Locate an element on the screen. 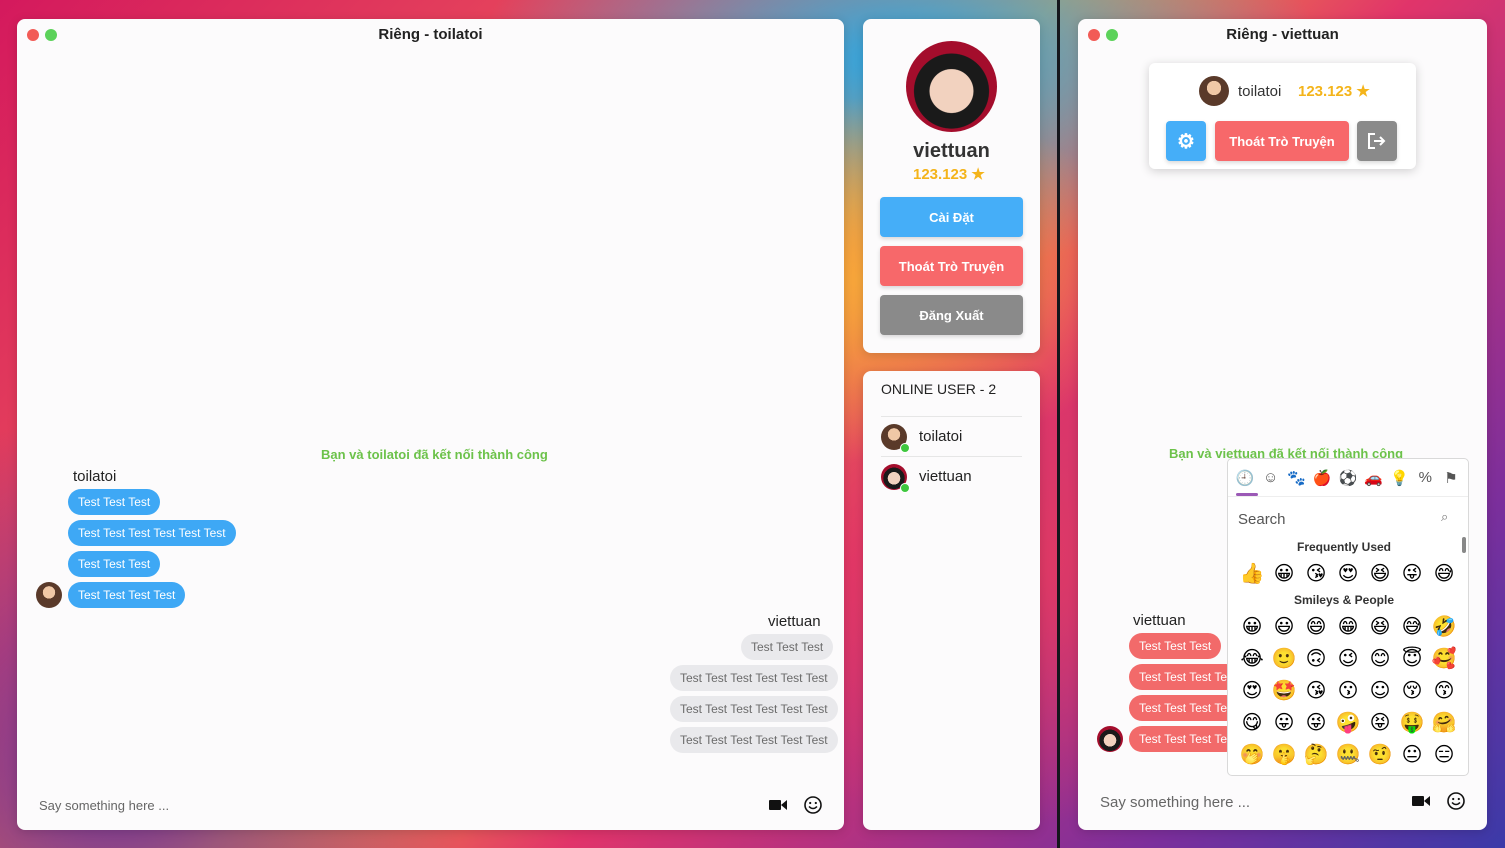  emoji-item: 😇 is located at coordinates (1412, 658).